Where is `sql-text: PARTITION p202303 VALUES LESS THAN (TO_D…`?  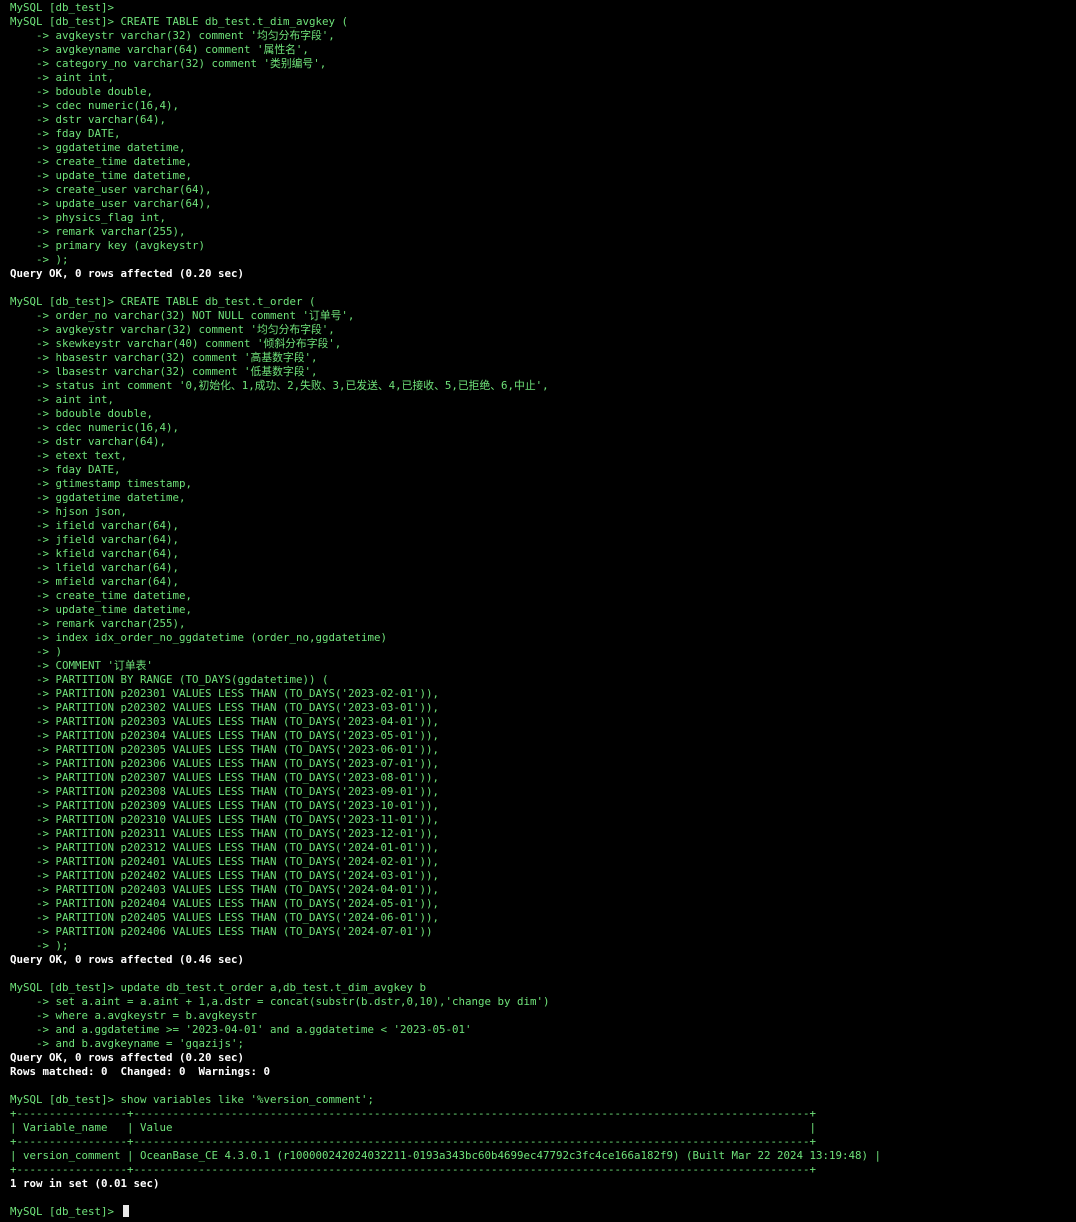 sql-text: PARTITION p202303 VALUES LESS THAN (TO_D… is located at coordinates (247, 721).